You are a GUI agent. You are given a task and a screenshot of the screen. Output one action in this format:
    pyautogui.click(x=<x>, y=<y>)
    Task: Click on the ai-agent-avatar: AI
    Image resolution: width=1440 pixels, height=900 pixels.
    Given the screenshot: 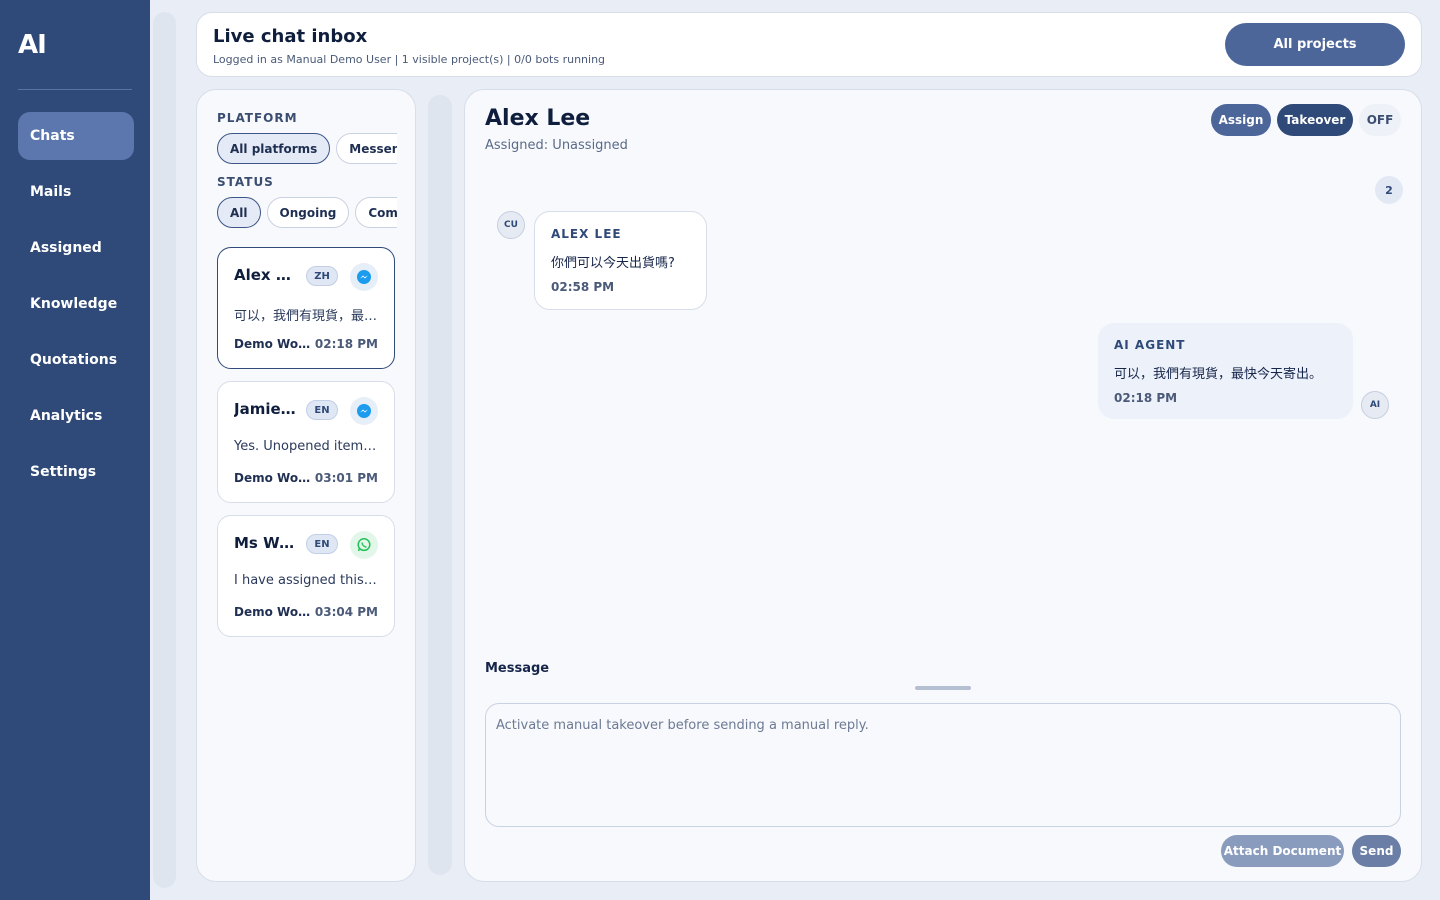 What is the action you would take?
    pyautogui.click(x=1375, y=405)
    